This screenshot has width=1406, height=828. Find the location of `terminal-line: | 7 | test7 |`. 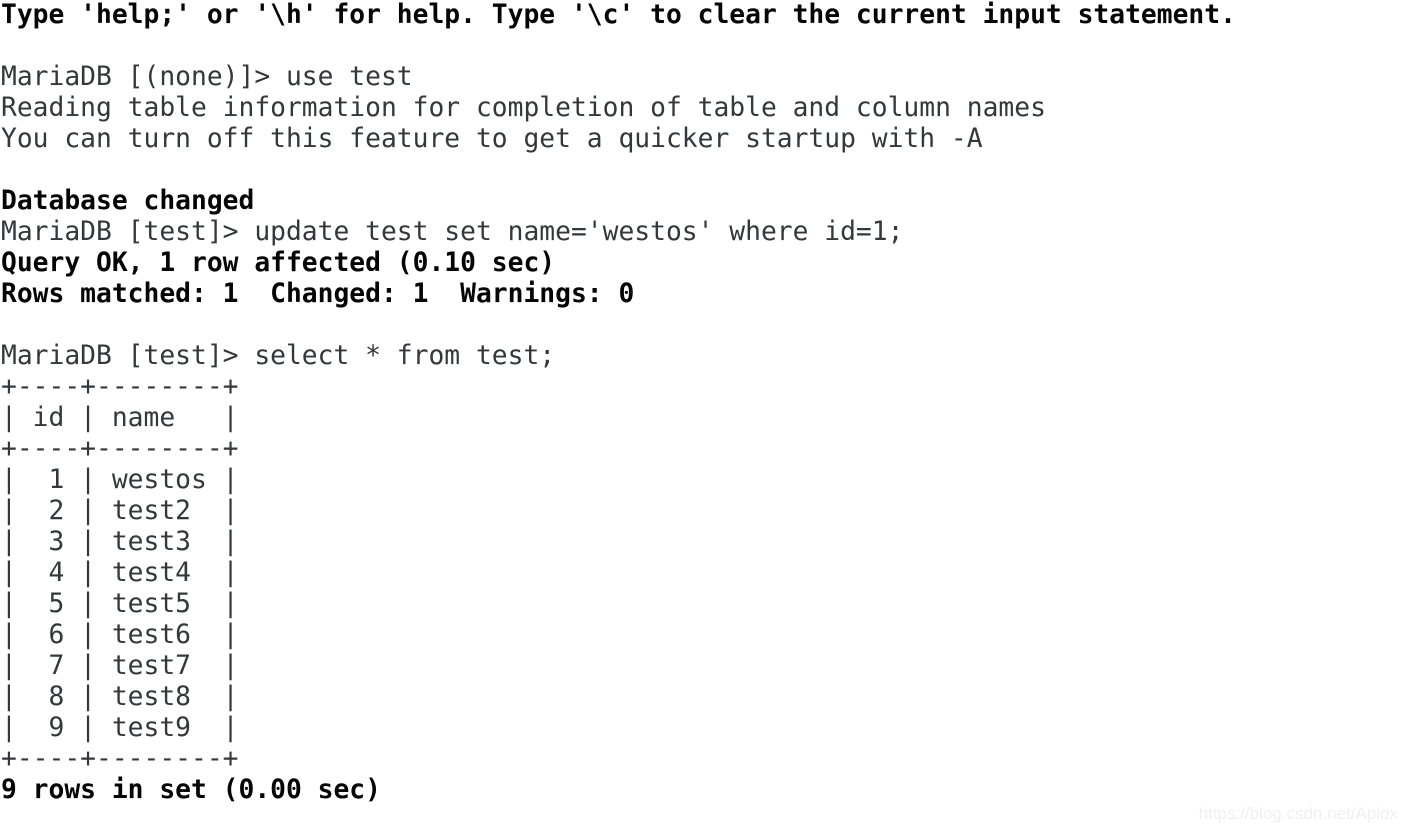

terminal-line: | 7 | test7 | is located at coordinates (120, 666).